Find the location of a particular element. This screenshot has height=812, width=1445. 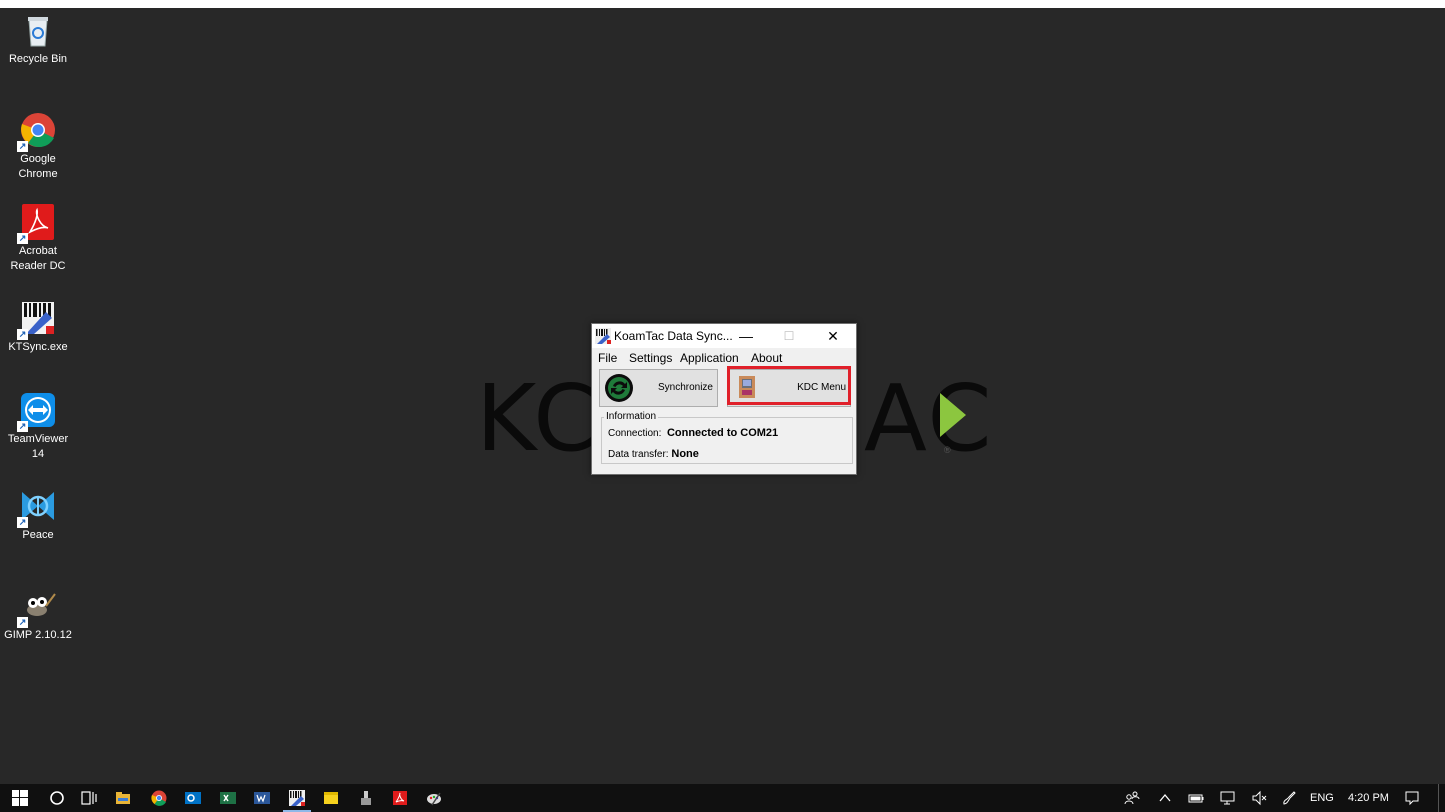

taskbar: ENG 4:20 PM is located at coordinates (722, 798).